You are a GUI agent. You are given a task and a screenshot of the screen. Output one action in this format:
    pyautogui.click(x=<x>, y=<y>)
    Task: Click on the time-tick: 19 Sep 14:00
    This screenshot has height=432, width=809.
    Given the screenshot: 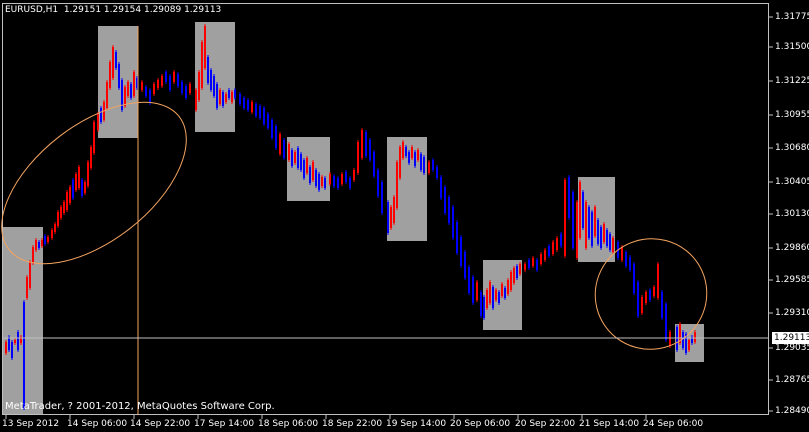 What is the action you would take?
    pyautogui.click(x=416, y=424)
    